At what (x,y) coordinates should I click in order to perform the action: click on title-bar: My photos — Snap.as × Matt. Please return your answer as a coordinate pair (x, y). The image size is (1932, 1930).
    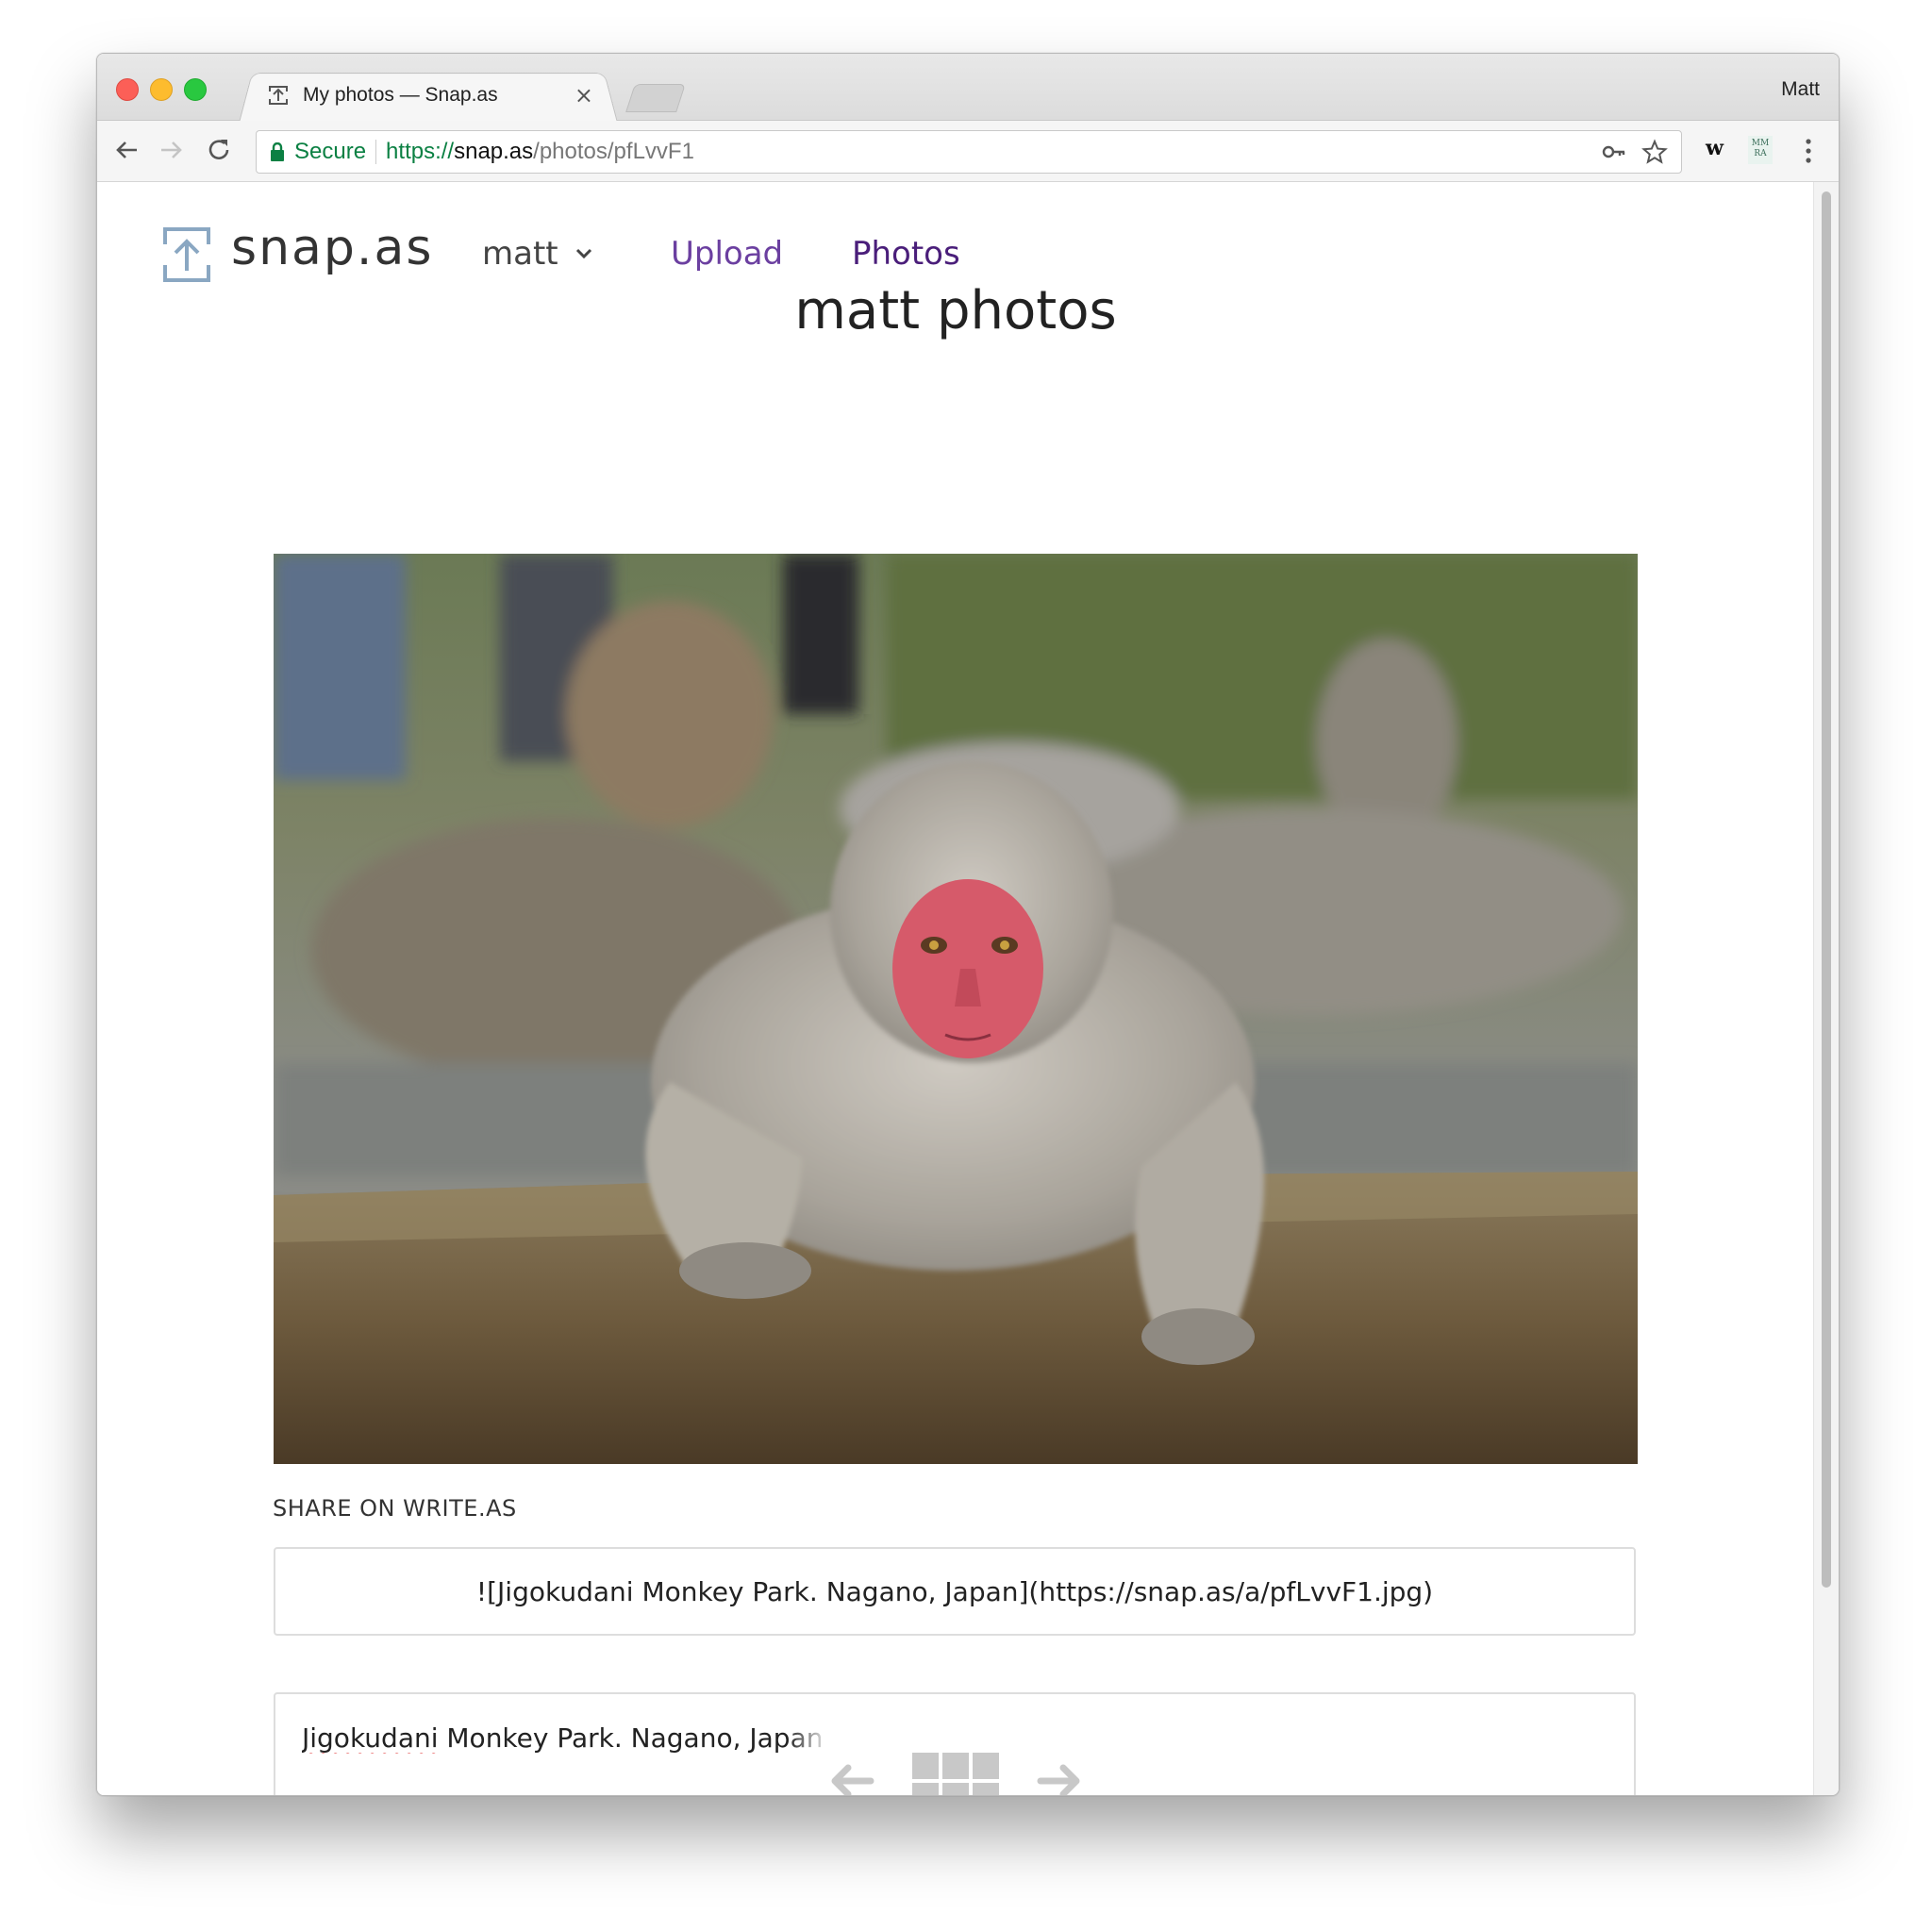
    Looking at the image, I should click on (968, 88).